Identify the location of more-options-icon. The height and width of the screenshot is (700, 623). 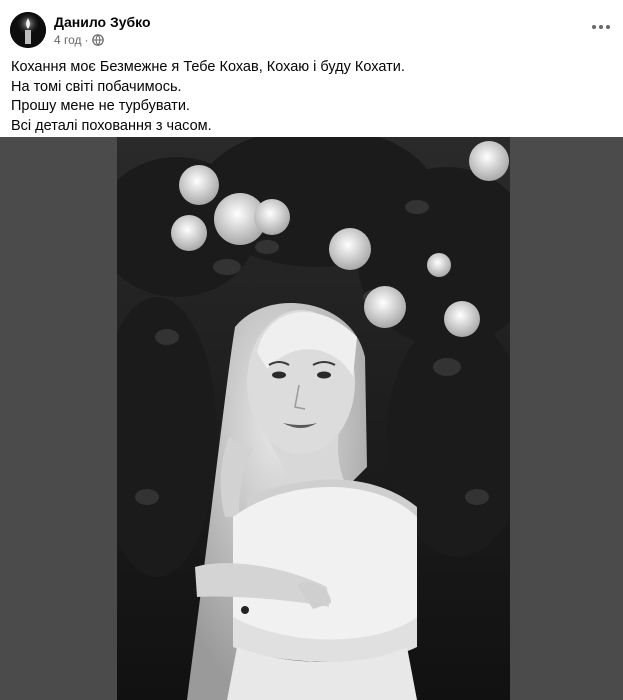
(601, 27).